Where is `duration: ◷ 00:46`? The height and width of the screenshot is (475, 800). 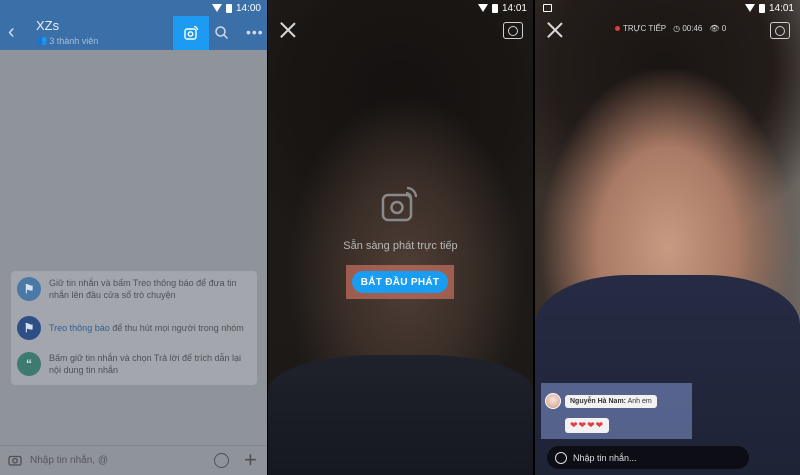 duration: ◷ 00:46 is located at coordinates (687, 28).